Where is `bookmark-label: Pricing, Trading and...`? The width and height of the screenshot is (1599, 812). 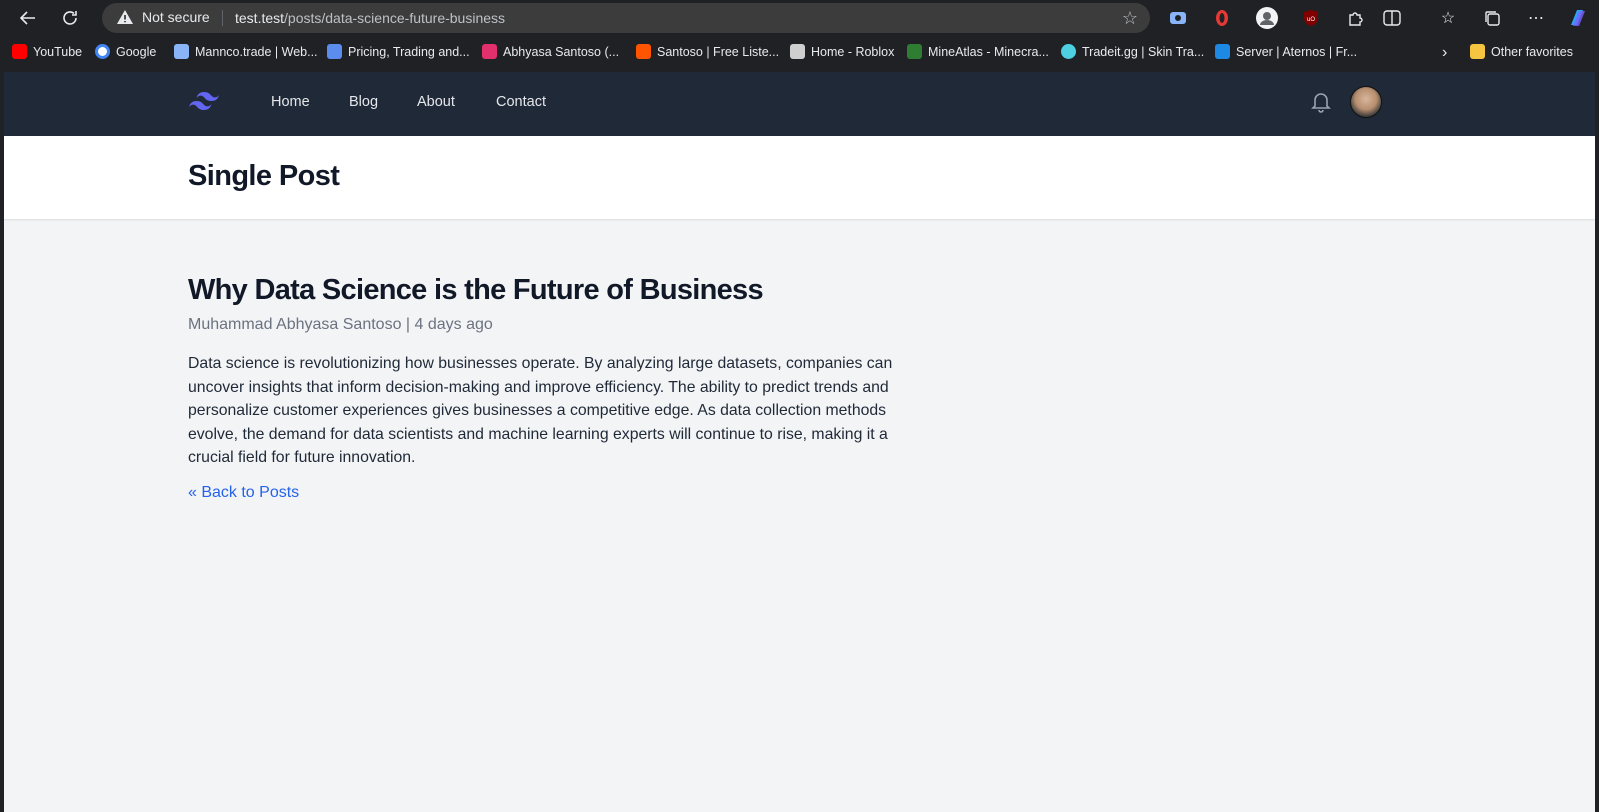 bookmark-label: Pricing, Trading and... is located at coordinates (409, 51).